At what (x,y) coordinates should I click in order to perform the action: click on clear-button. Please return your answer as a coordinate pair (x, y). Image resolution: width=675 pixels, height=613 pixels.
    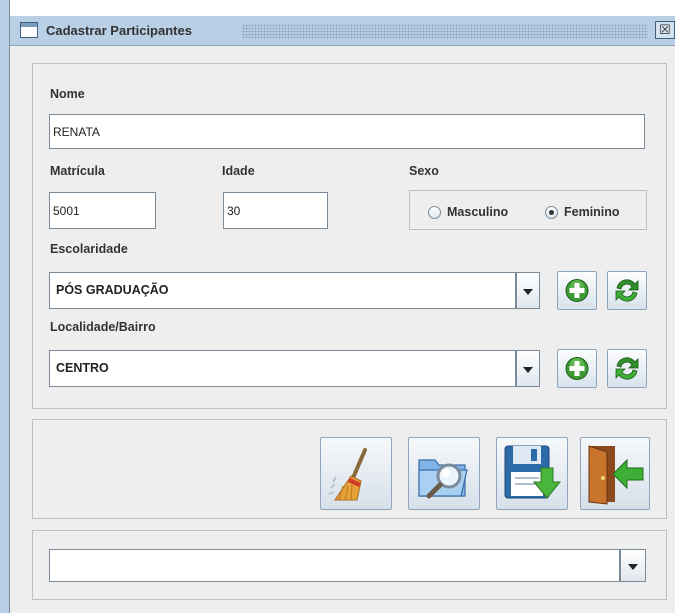
    Looking at the image, I should click on (356, 473).